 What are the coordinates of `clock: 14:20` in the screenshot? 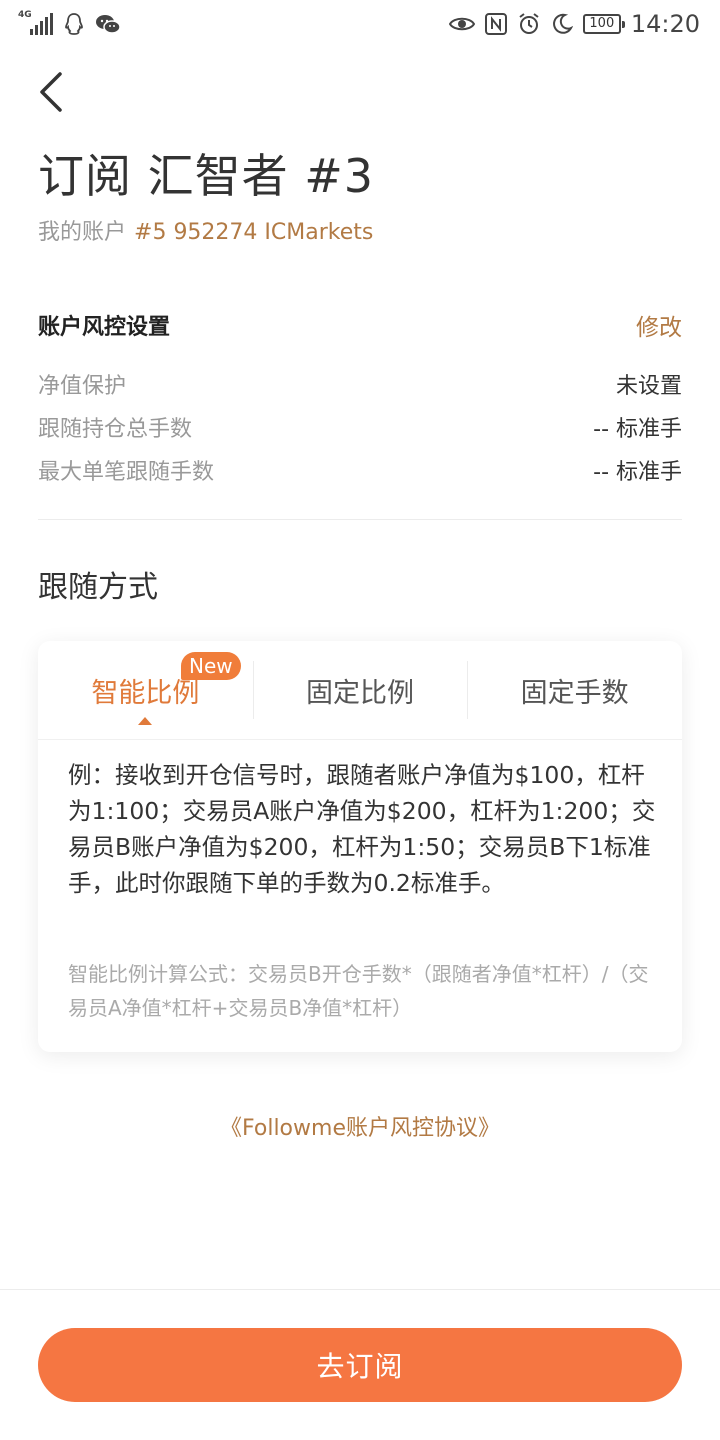 It's located at (665, 24).